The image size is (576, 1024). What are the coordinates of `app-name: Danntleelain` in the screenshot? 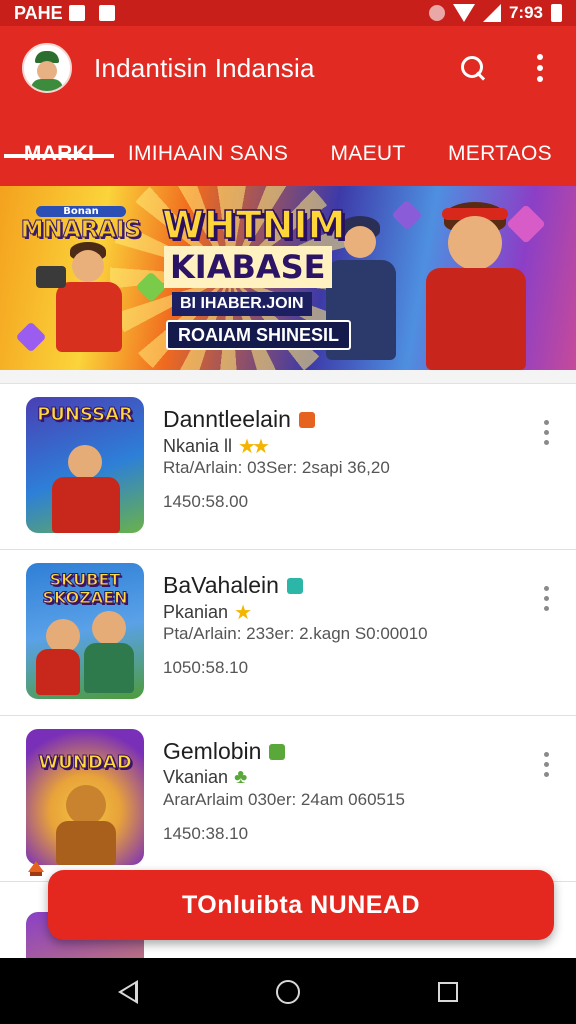 It's located at (239, 419).